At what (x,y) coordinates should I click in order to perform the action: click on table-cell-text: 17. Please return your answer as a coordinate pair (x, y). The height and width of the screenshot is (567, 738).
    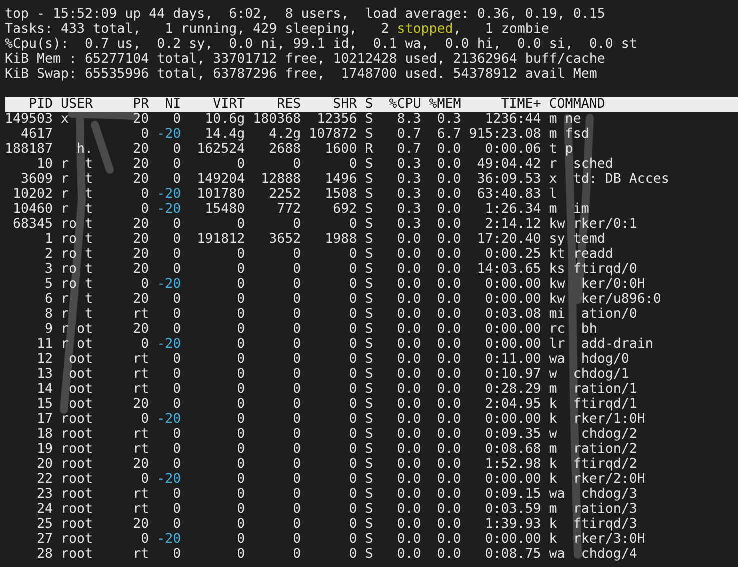
    Looking at the image, I should click on (45, 419).